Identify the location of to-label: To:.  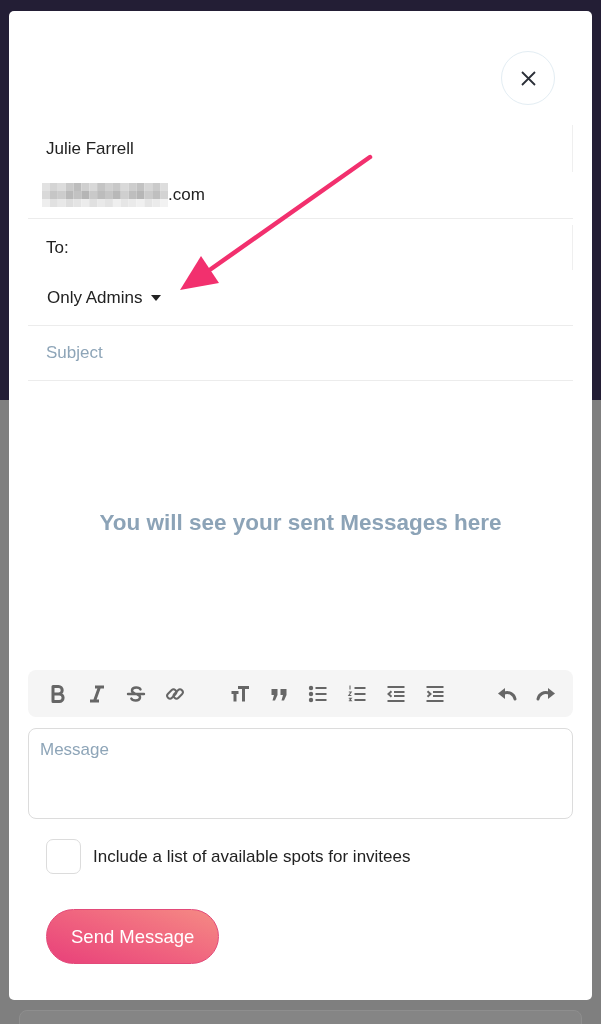
(57, 247).